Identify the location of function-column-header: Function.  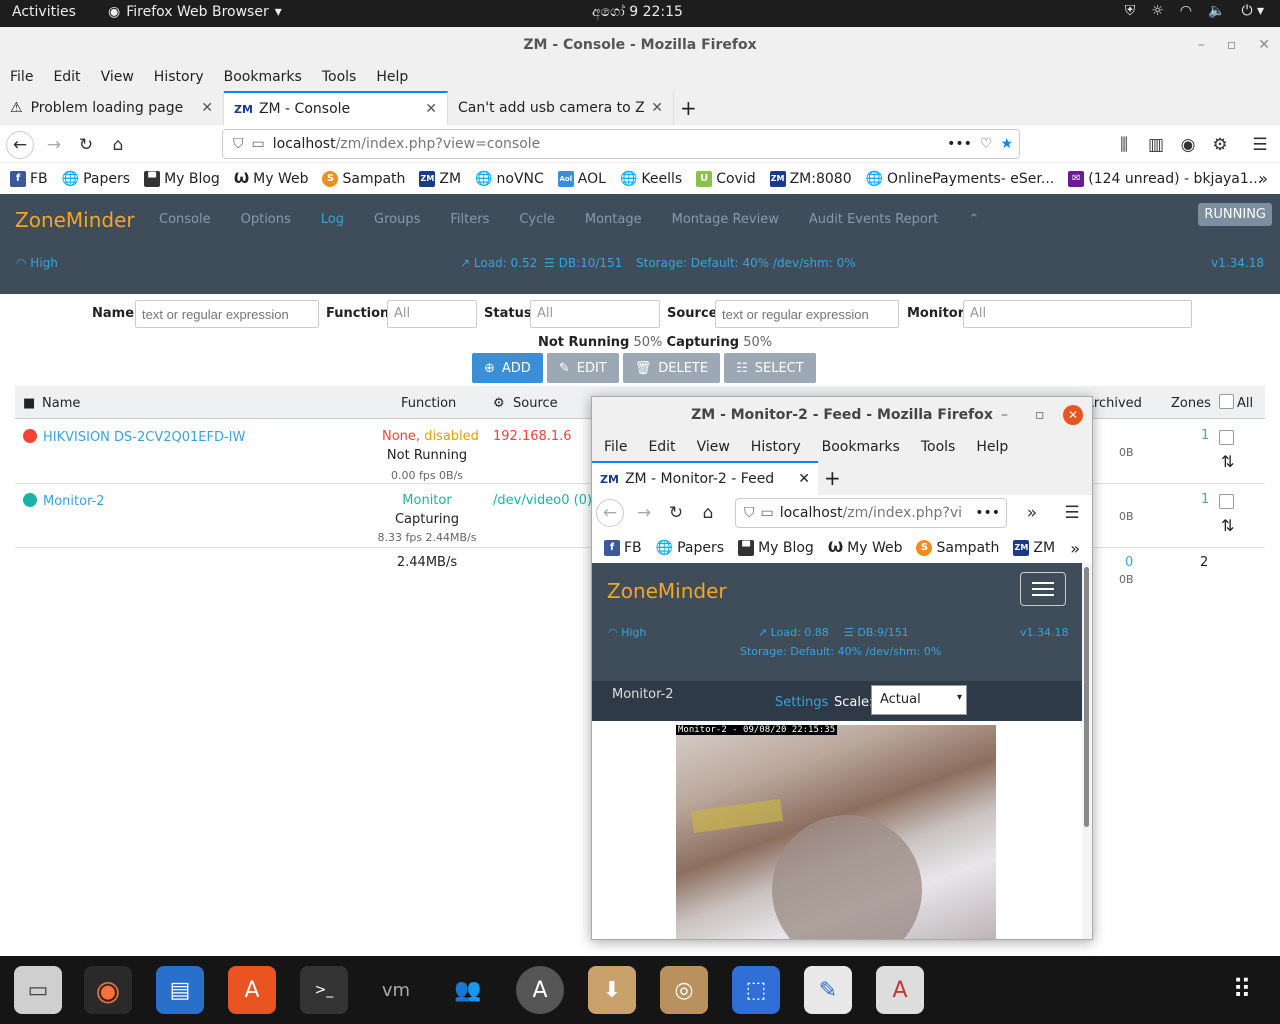
(428, 403).